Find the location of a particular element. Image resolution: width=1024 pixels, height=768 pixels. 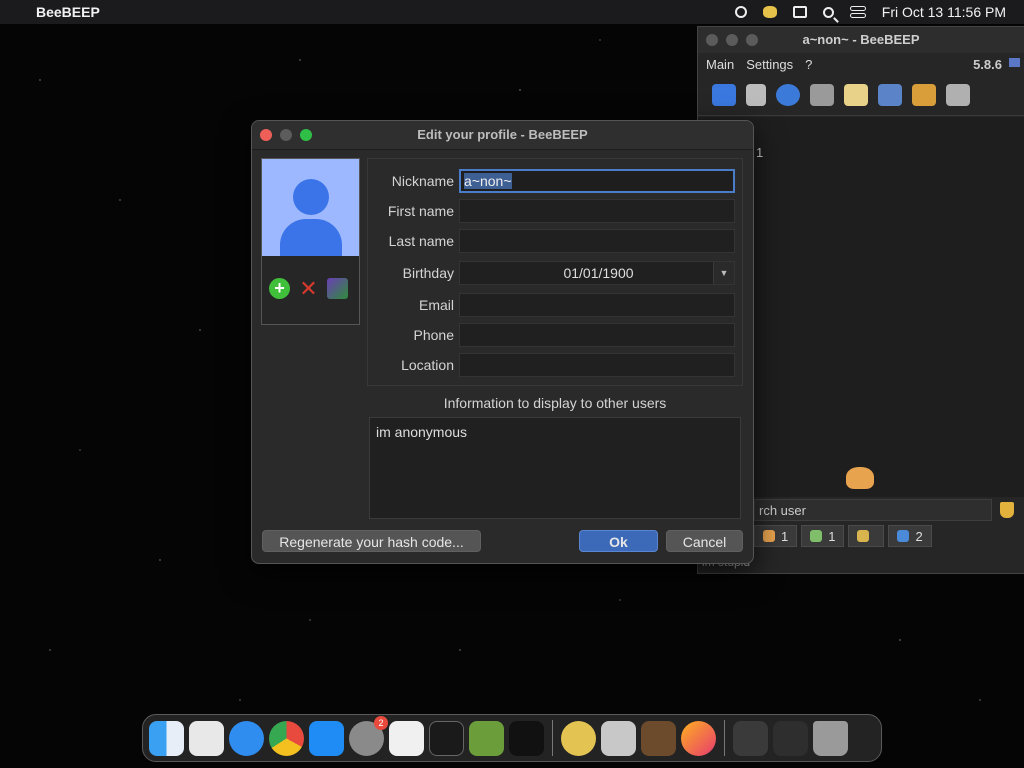

main-window-controls is located at coordinates (732, 40).